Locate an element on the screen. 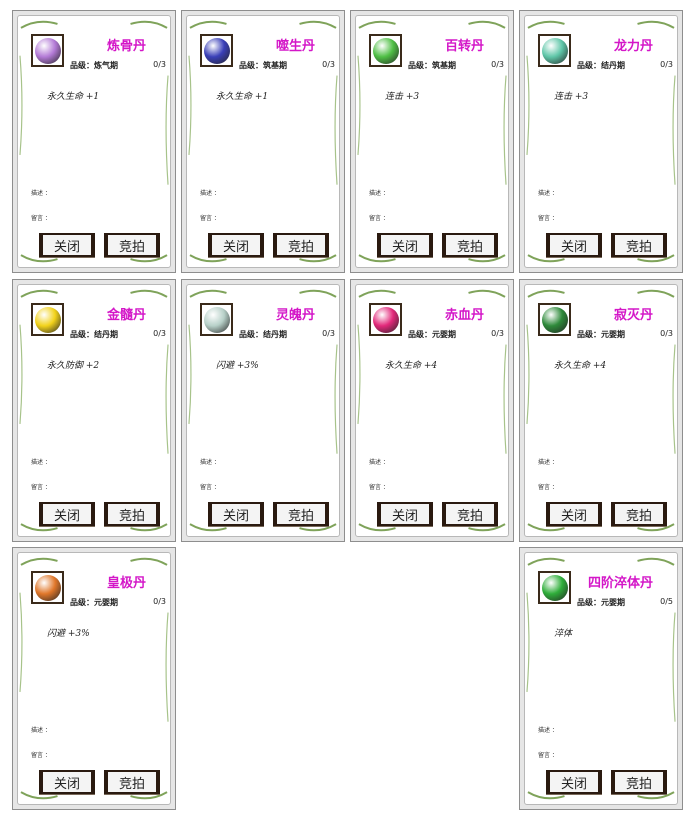 The image size is (693, 822). item-grade: 品级：炼气期 is located at coordinates (94, 65).